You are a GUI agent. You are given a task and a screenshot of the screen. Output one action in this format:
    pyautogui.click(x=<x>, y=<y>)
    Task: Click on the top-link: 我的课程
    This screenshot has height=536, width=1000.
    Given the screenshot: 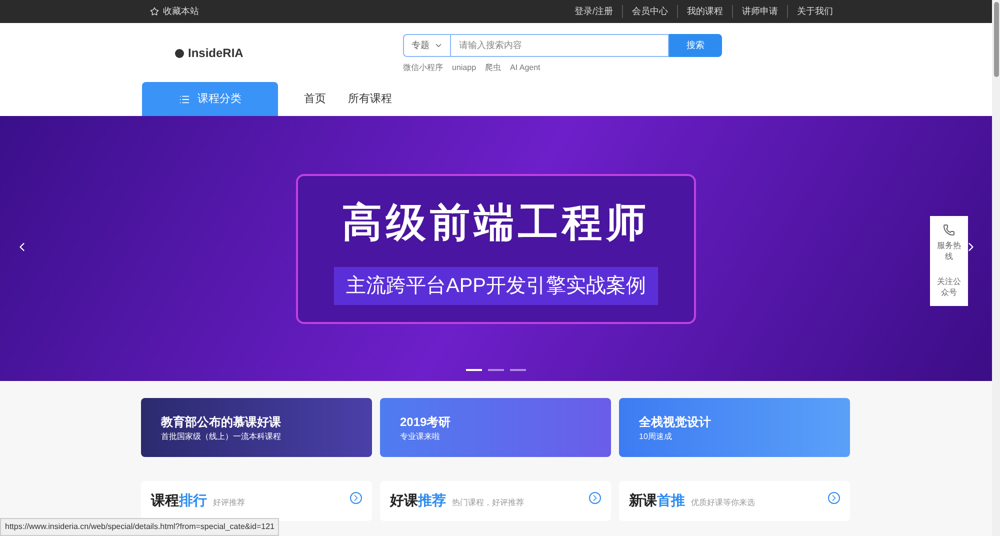 What is the action you would take?
    pyautogui.click(x=704, y=11)
    